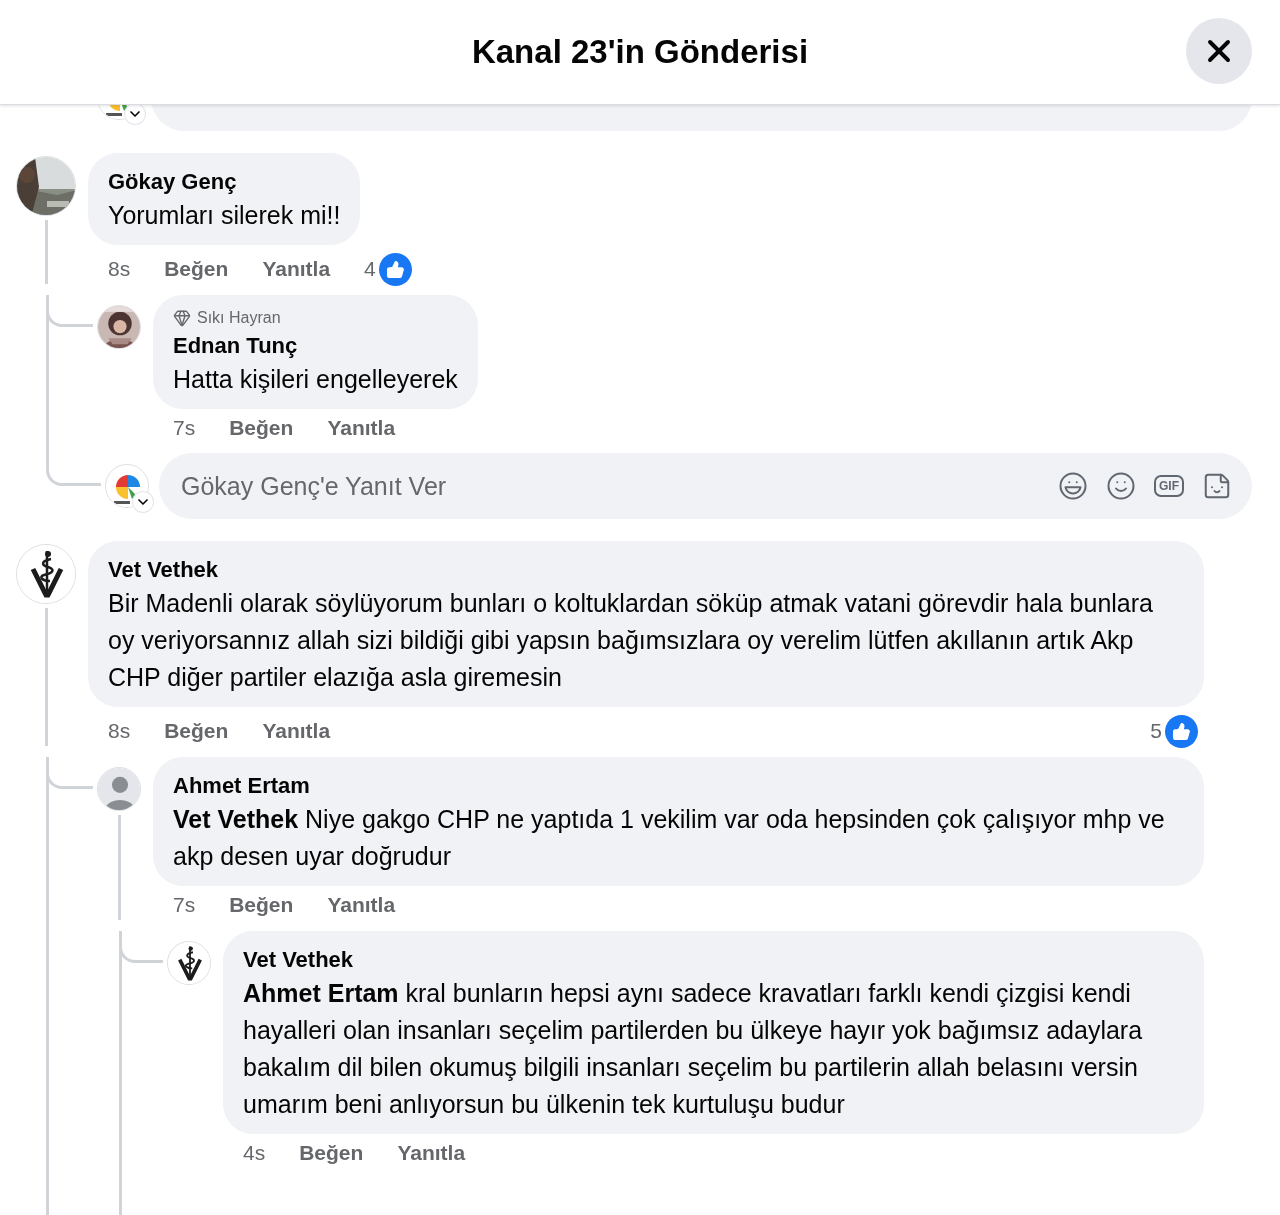  What do you see at coordinates (705, 486) in the screenshot?
I see `reply-field: Gökay Genç'e Yanıt Ver GIF` at bounding box center [705, 486].